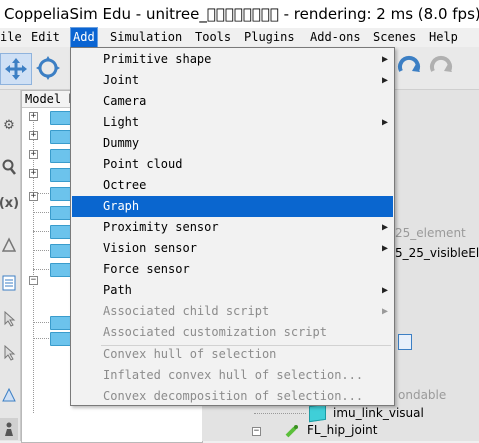  I want to click on menu-edit: Edit, so click(45, 37).